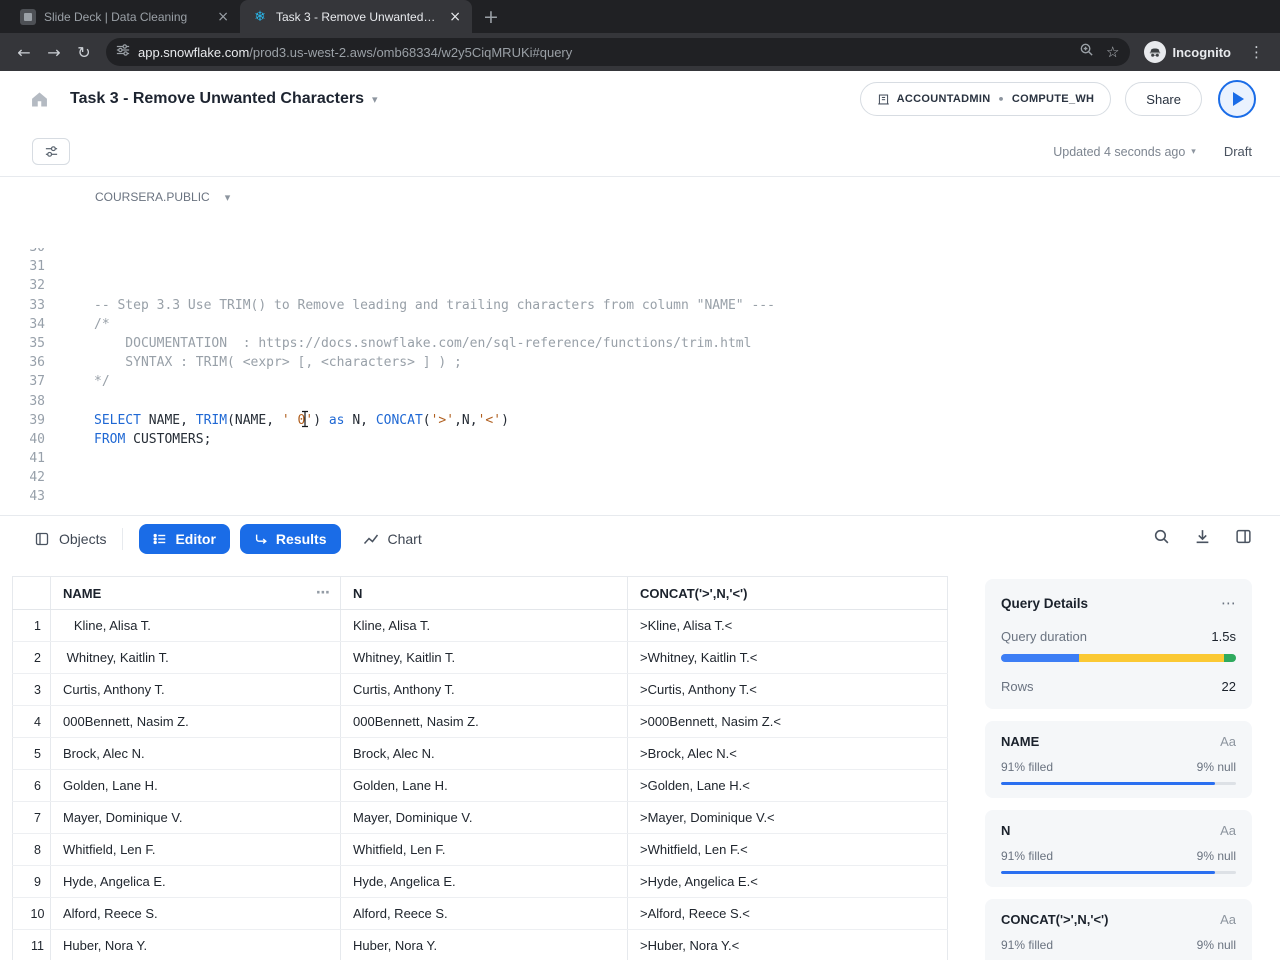  What do you see at coordinates (985, 99) in the screenshot?
I see `session-context-button: ACCOUNTADMIN • COMPUTE_WH` at bounding box center [985, 99].